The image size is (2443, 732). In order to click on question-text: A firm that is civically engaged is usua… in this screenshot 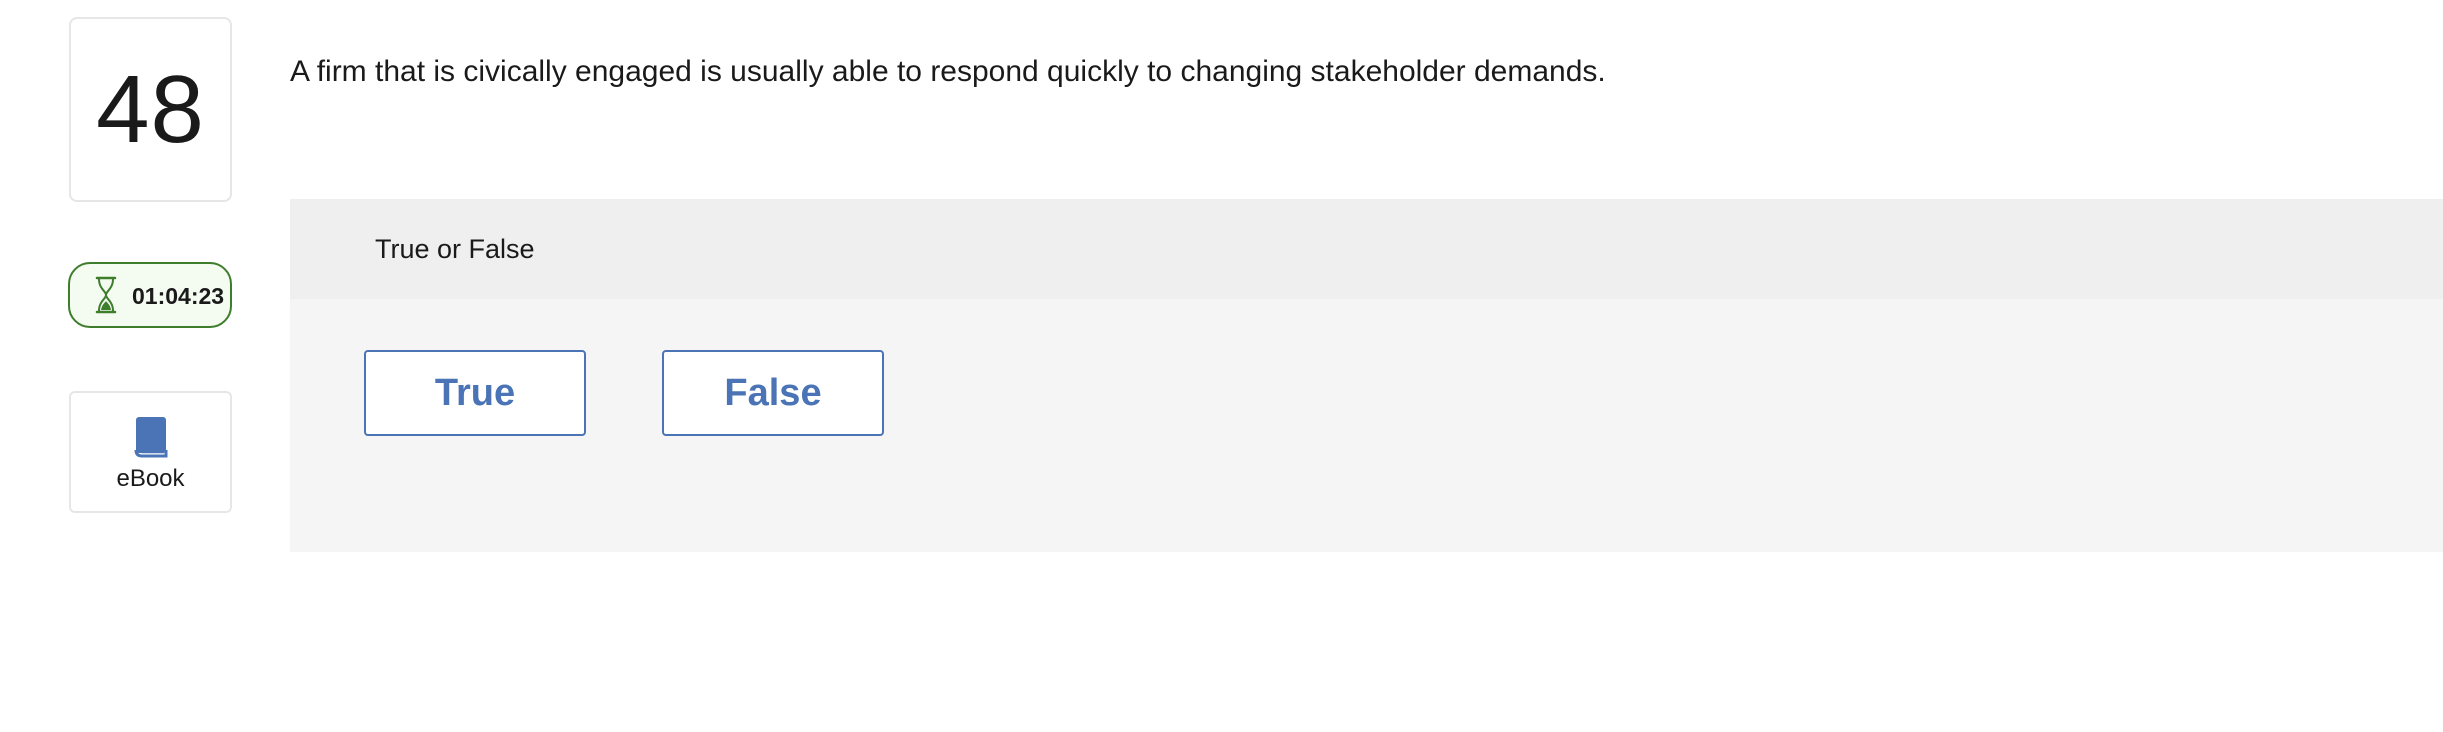, I will do `click(948, 71)`.